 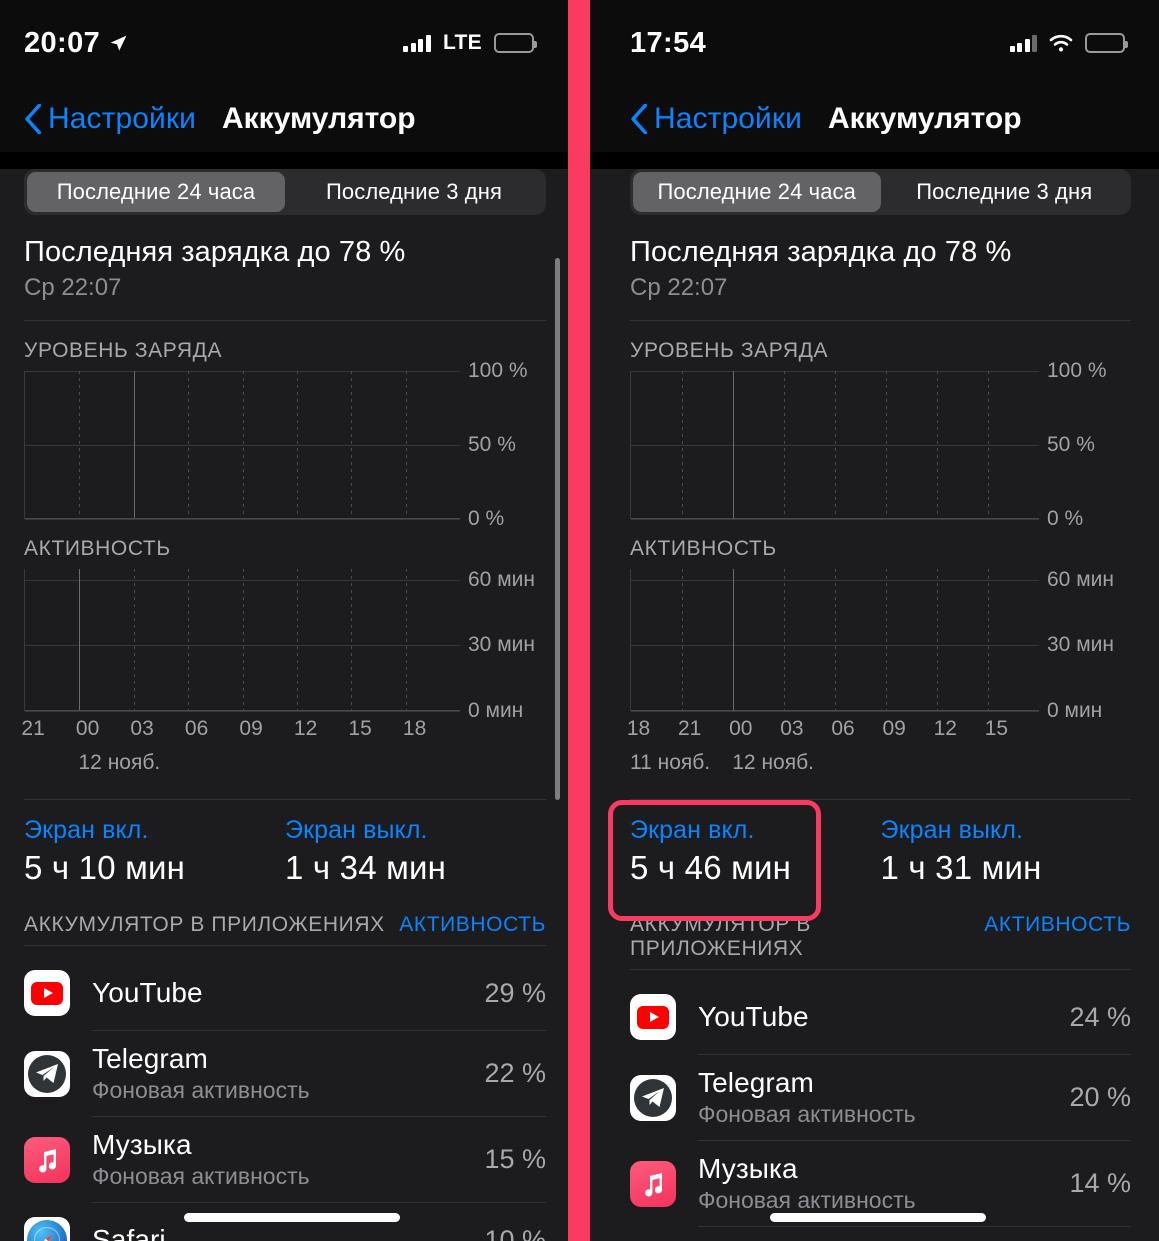 What do you see at coordinates (579, 620) in the screenshot?
I see `panel-divider` at bounding box center [579, 620].